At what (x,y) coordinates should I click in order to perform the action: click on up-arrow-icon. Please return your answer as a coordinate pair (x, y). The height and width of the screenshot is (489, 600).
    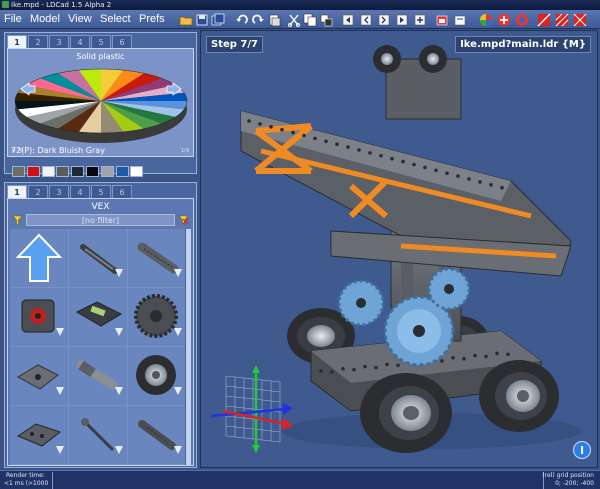
    Looking at the image, I should click on (39, 257).